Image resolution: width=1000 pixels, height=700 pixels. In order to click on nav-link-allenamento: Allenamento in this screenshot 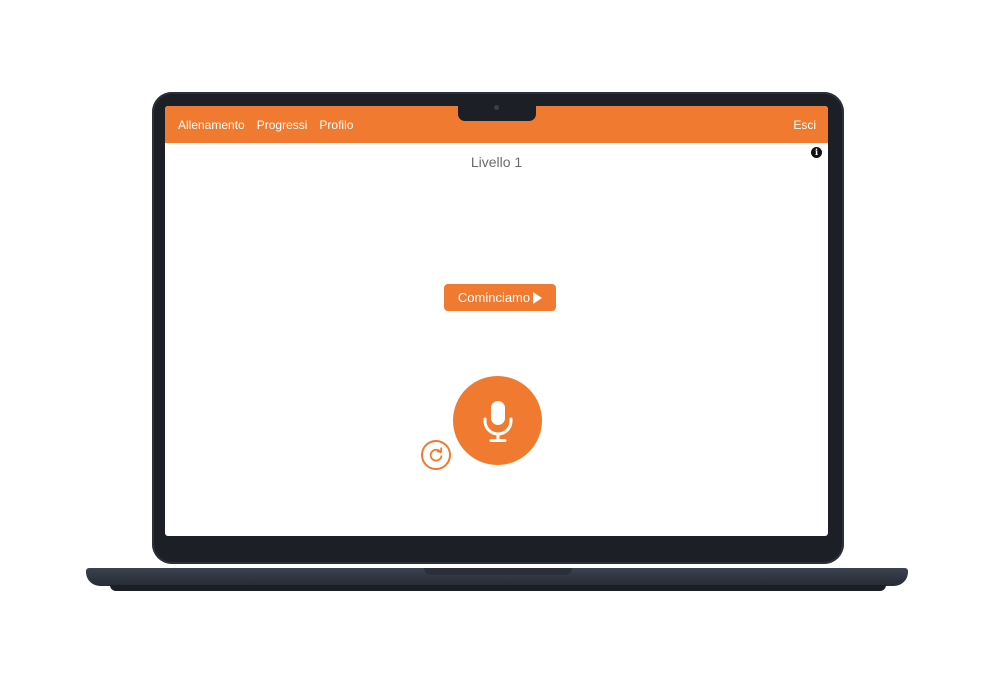, I will do `click(211, 125)`.